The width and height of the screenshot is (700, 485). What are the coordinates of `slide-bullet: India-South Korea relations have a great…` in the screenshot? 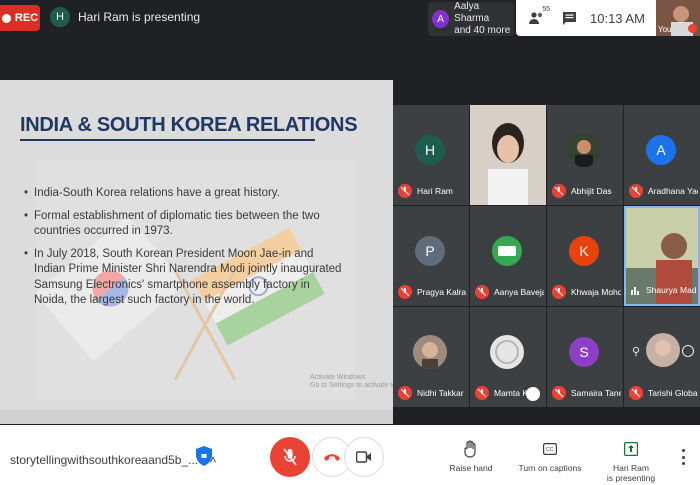 It's located at (184, 194).